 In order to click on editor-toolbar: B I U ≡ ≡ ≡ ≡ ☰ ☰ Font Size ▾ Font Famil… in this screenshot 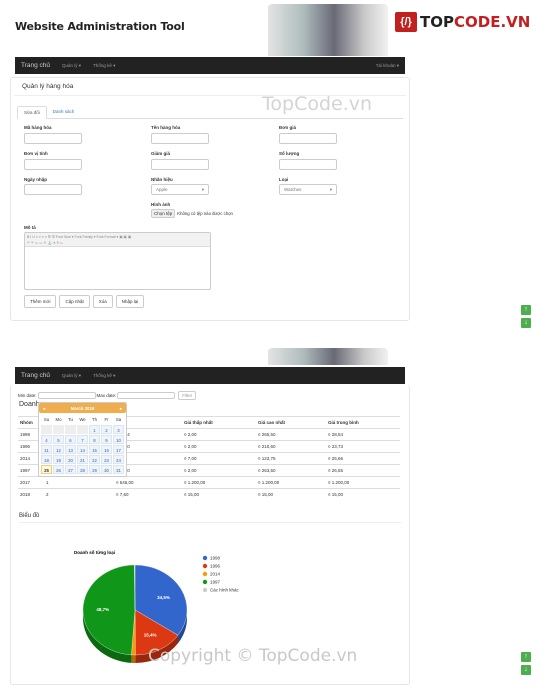, I will do `click(117, 240)`.